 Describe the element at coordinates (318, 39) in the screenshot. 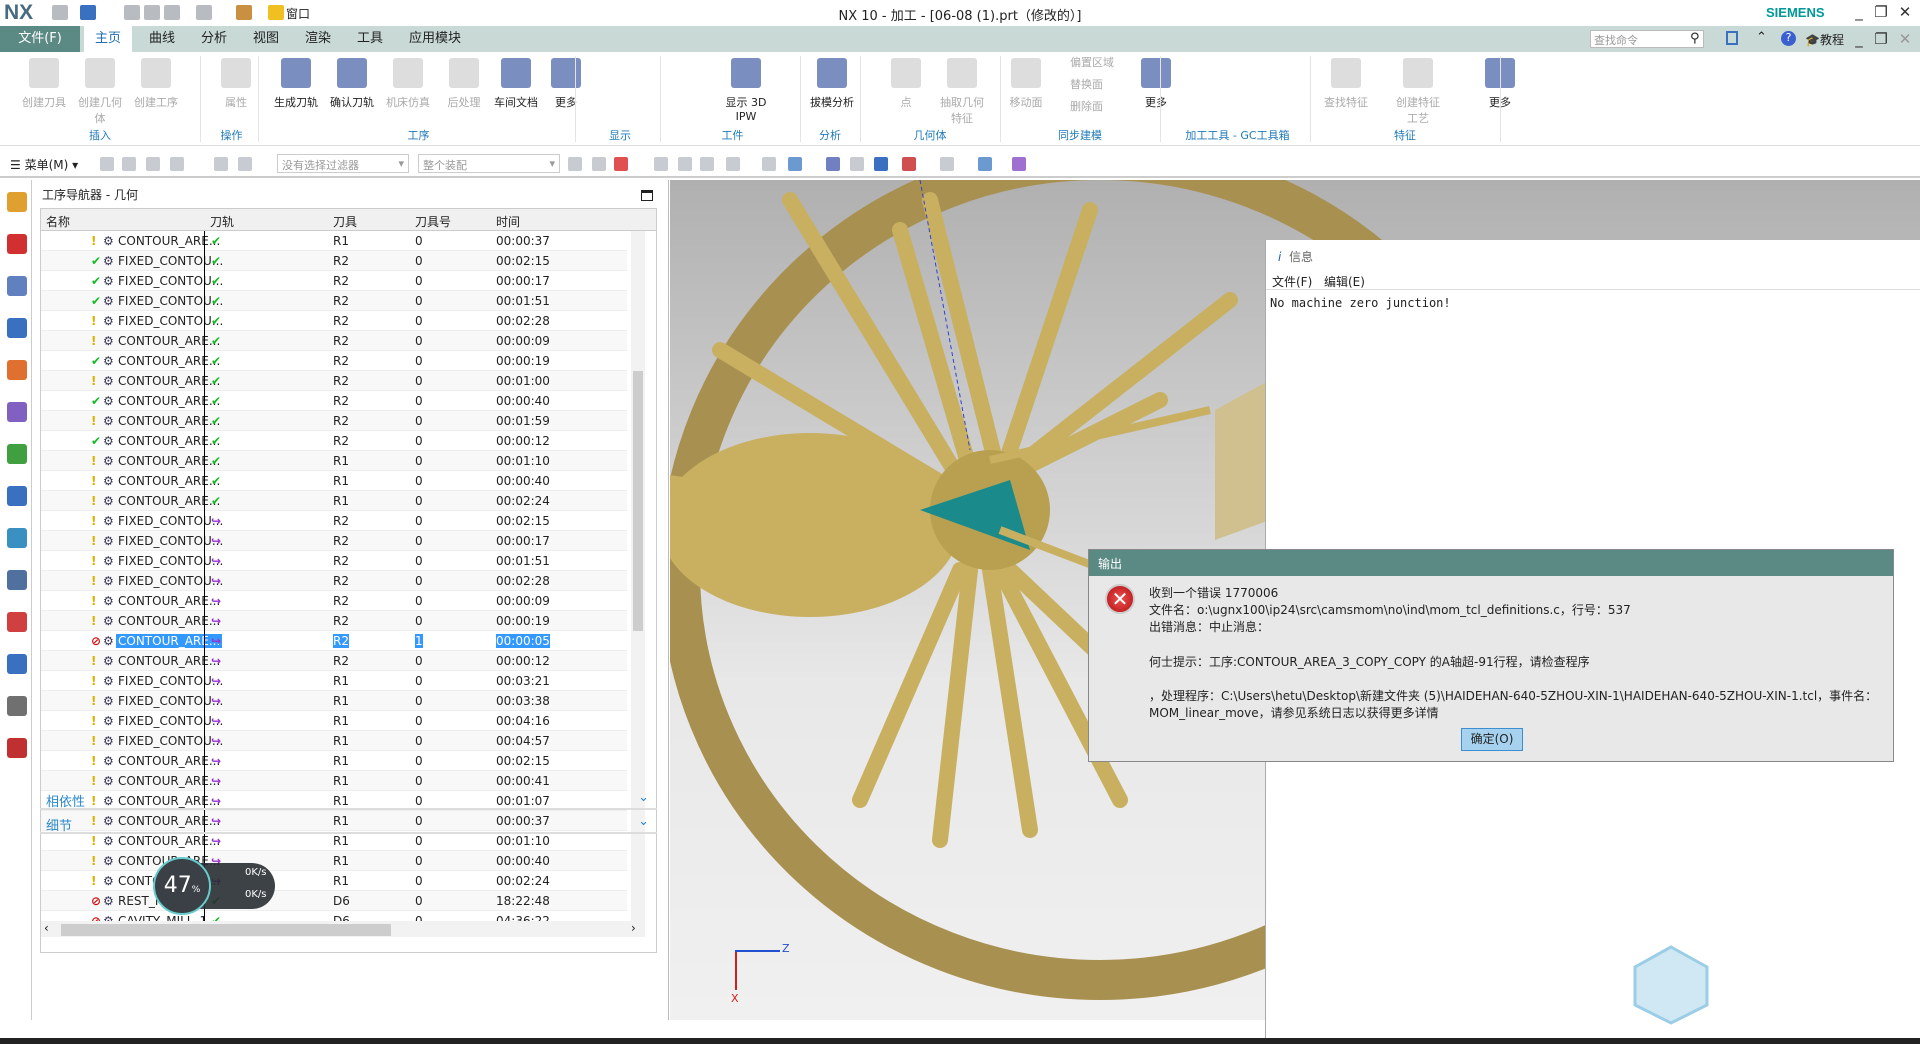

I see `tab-render: 渲染` at that location.